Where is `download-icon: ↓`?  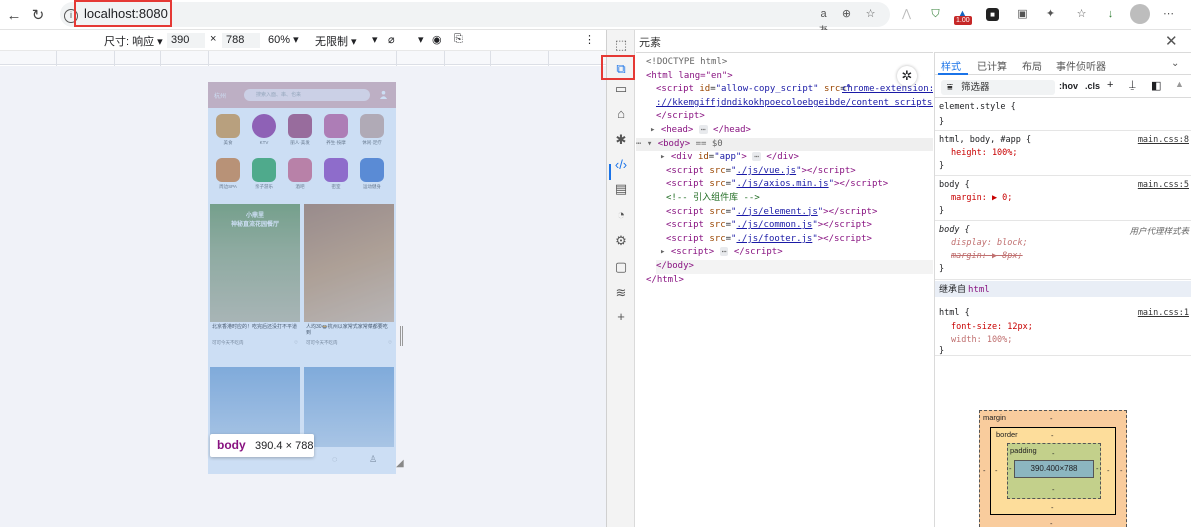
download-icon: ↓ is located at coordinates (1110, 14).